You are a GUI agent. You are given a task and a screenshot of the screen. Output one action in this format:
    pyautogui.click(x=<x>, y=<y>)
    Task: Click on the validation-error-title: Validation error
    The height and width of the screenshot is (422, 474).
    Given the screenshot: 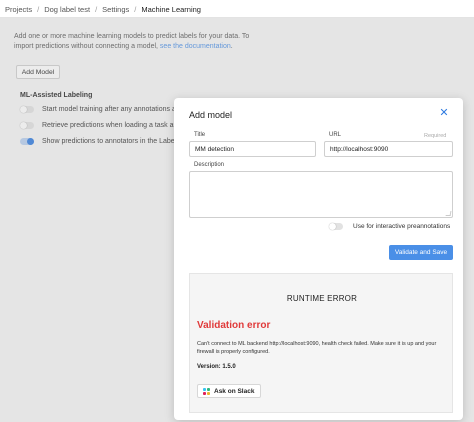 What is the action you would take?
    pyautogui.click(x=234, y=325)
    